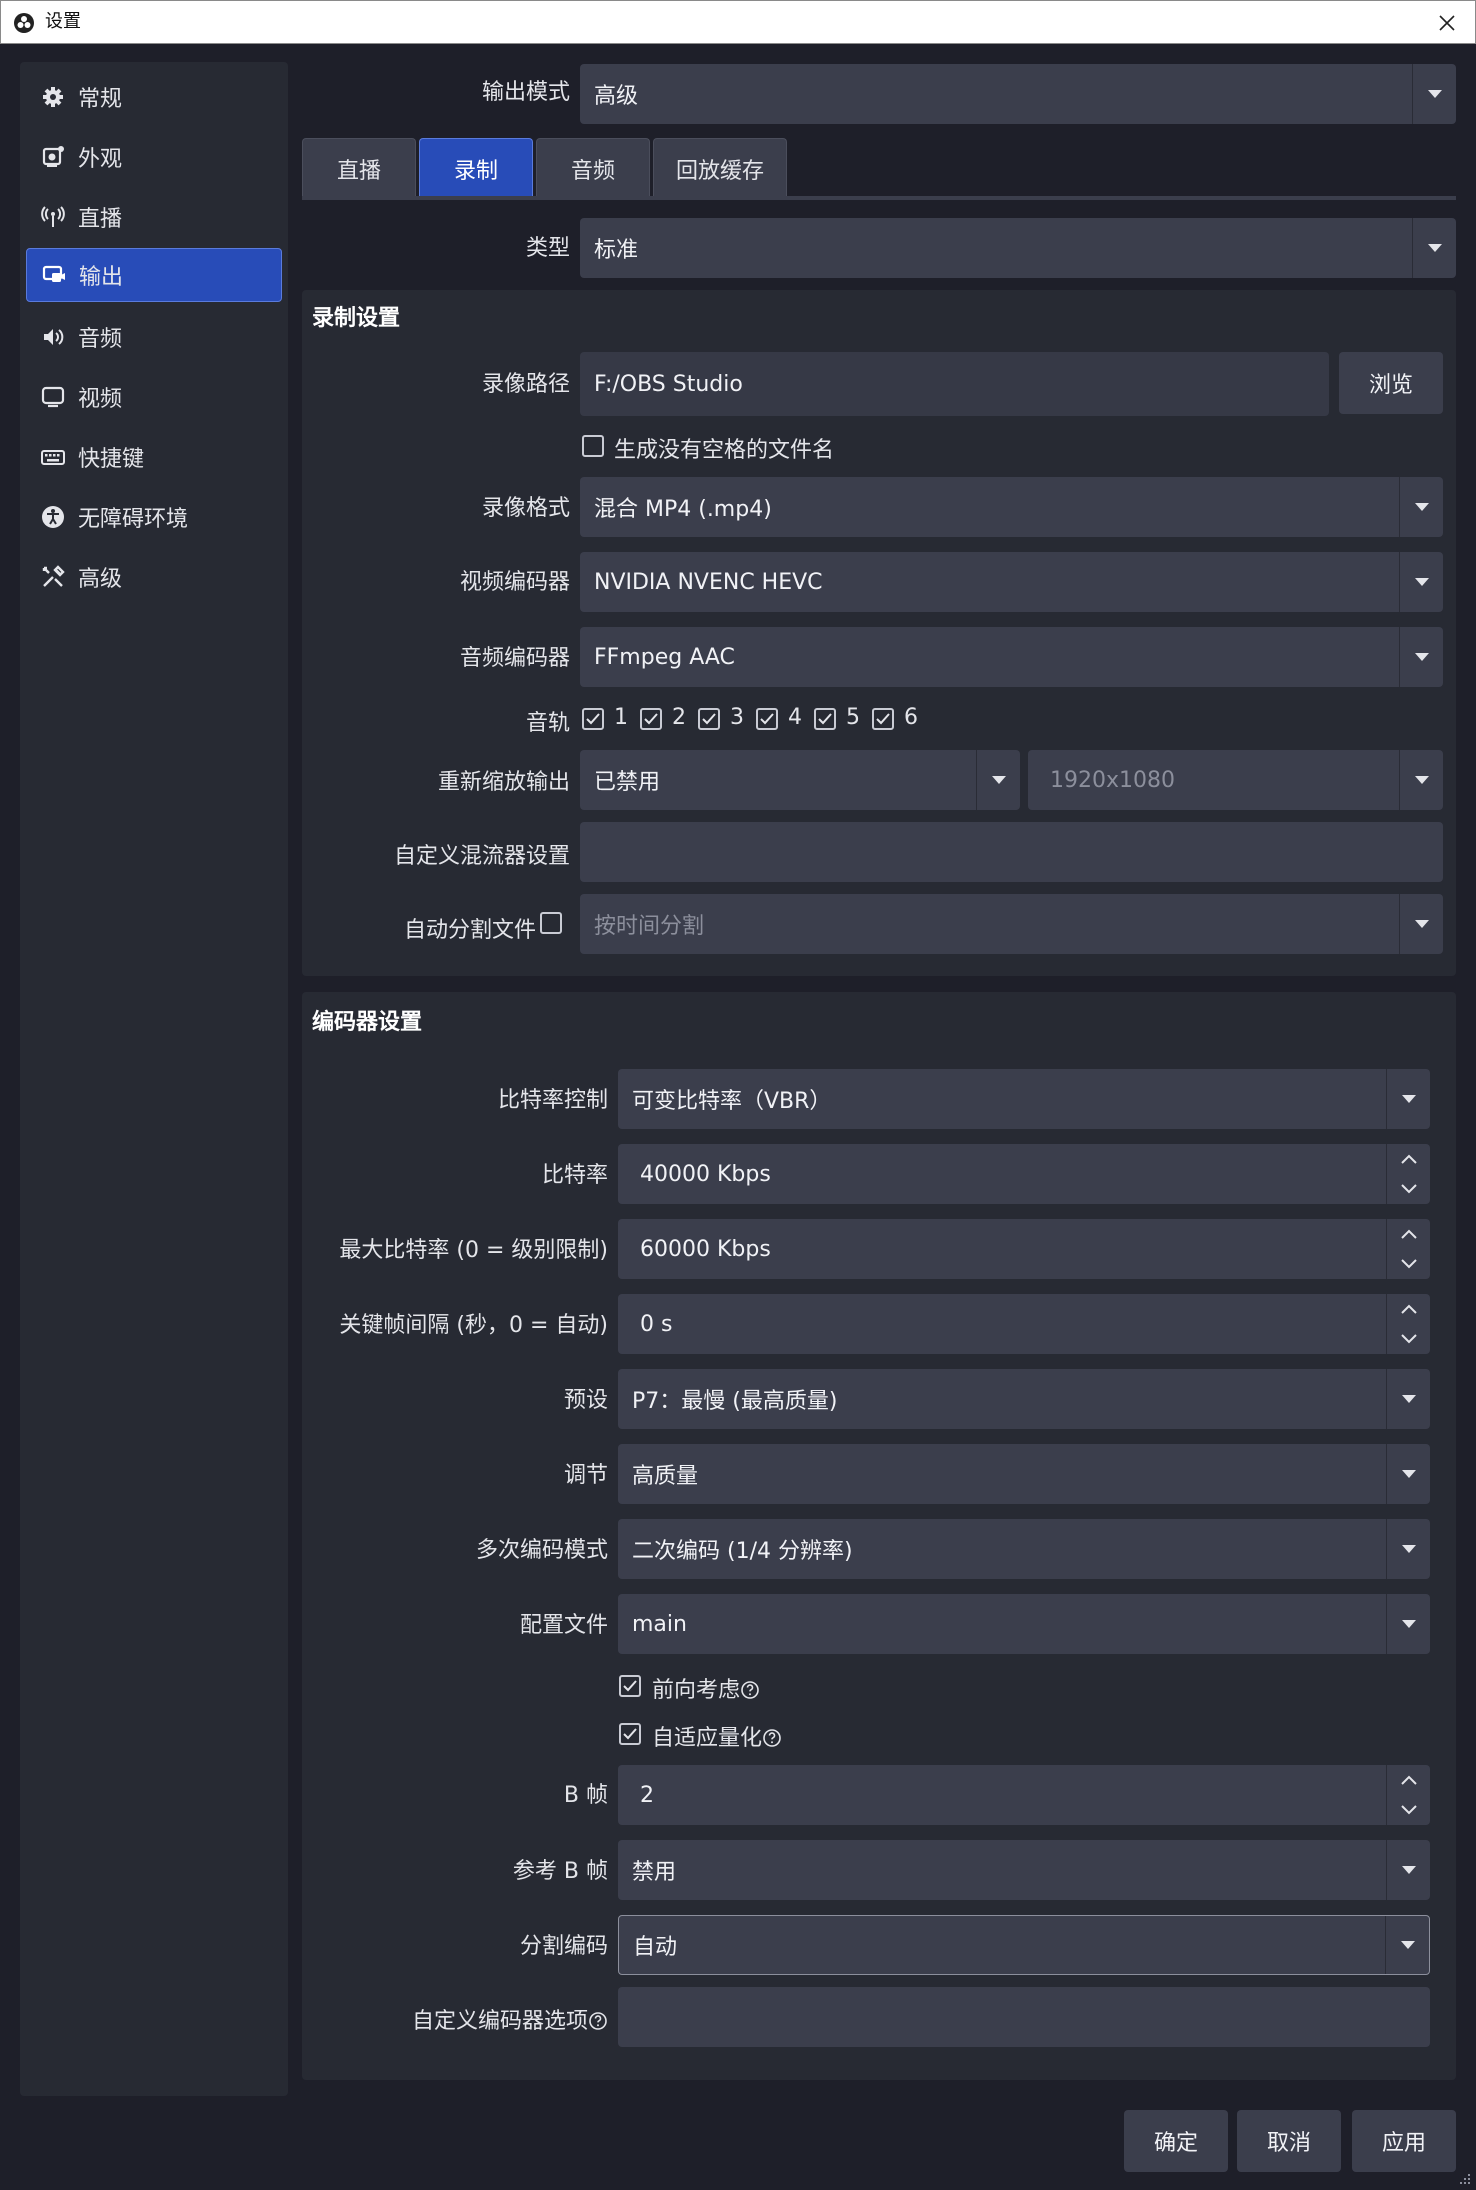 This screenshot has width=1476, height=2190. What do you see at coordinates (499, 2021) in the screenshot?
I see `custom-opts-label: 自定义编码器选项` at bounding box center [499, 2021].